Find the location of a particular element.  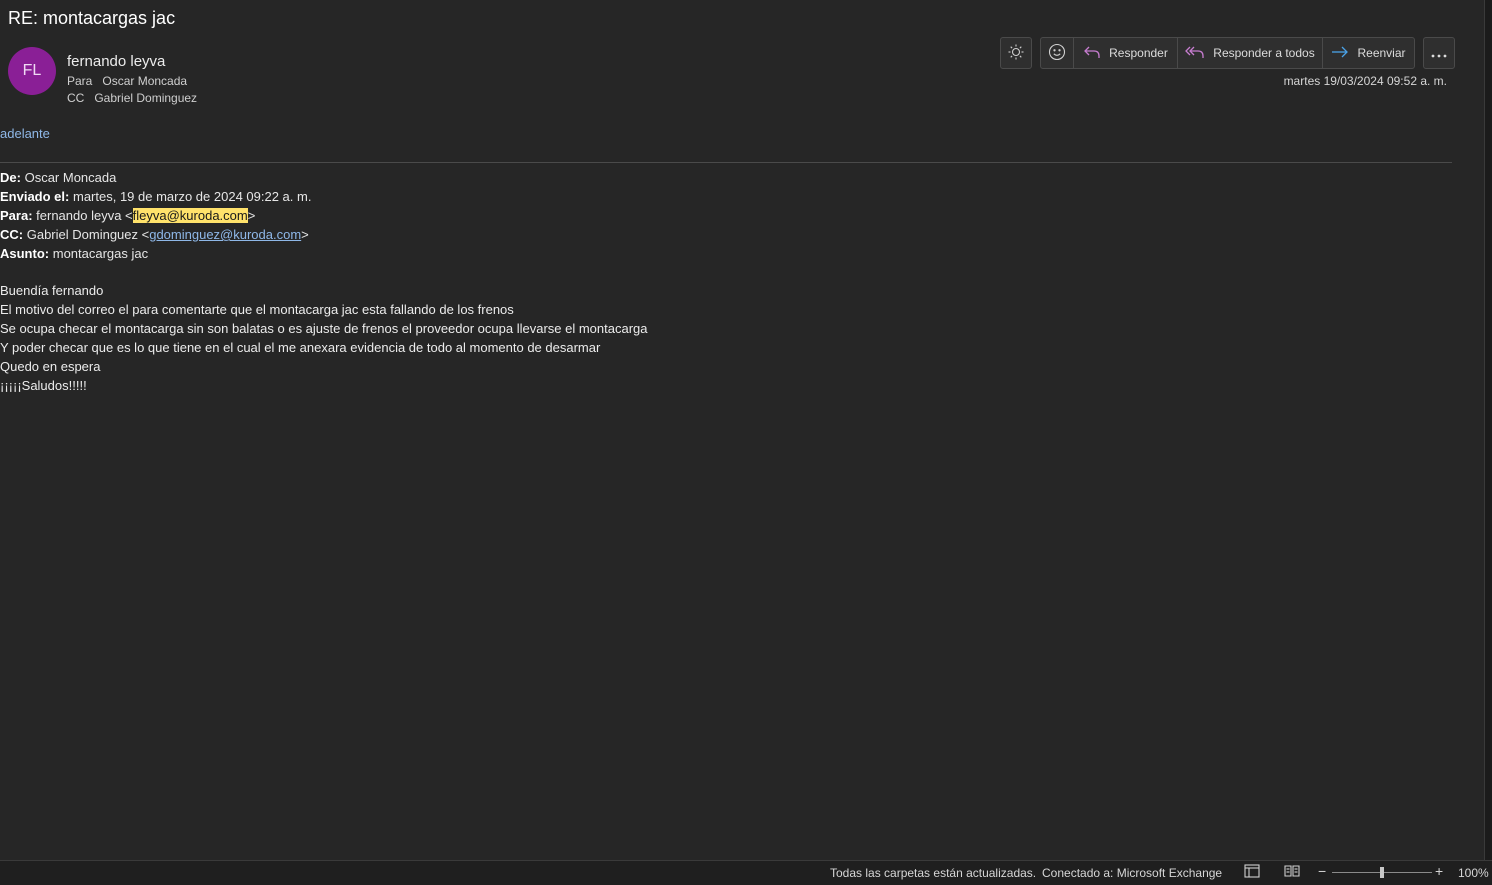

message-actions: Responder Responder a todos Reenviar is located at coordinates (1227, 53).